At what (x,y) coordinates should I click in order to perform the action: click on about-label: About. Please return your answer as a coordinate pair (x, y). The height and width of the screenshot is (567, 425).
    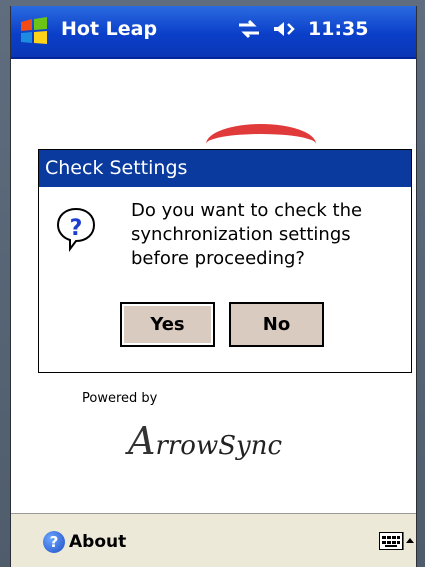
    Looking at the image, I should click on (98, 542).